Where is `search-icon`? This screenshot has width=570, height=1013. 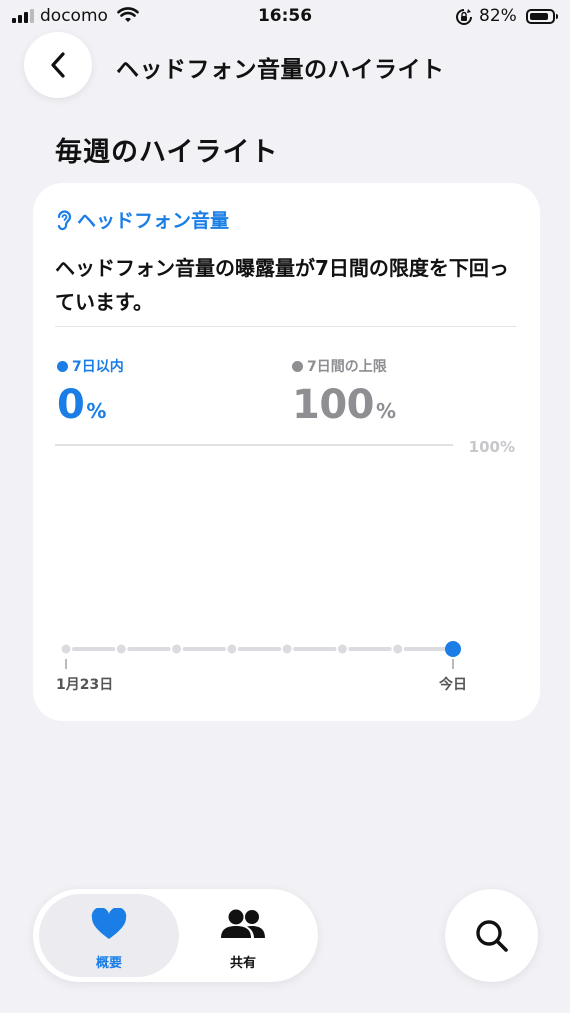
search-icon is located at coordinates (491, 935).